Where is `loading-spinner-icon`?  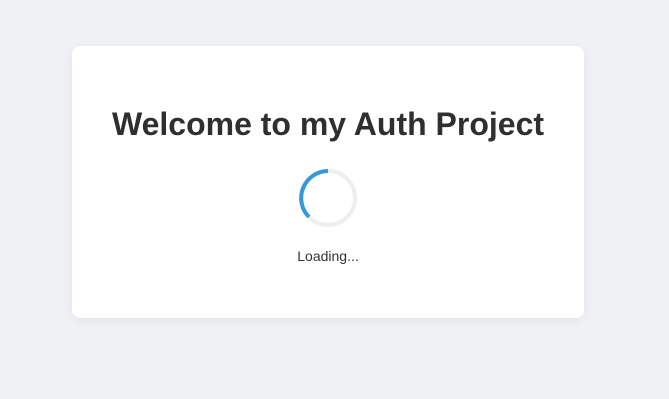 loading-spinner-icon is located at coordinates (328, 198).